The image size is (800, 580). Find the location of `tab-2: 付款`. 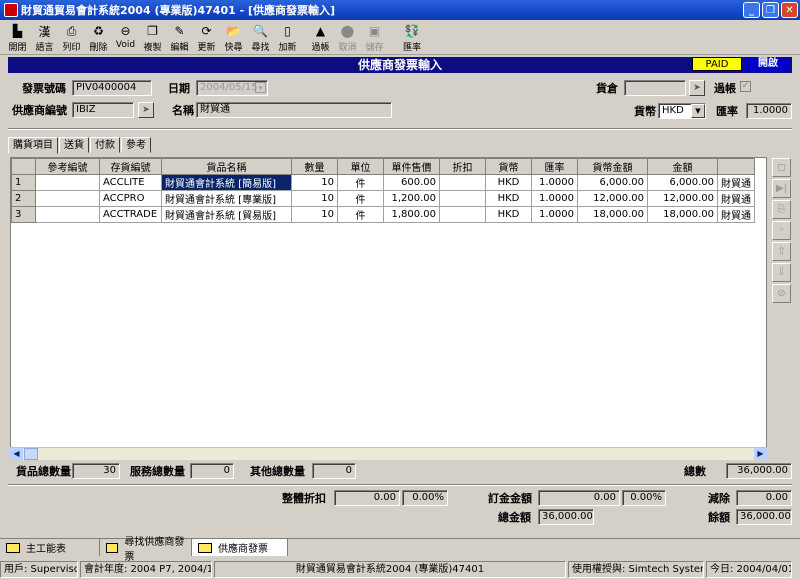

tab-2: 付款 is located at coordinates (105, 145).